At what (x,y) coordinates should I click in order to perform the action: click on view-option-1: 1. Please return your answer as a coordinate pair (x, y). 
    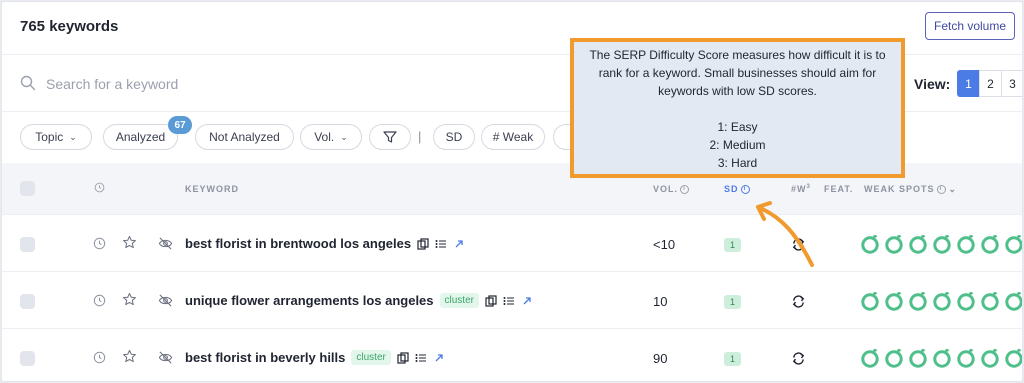
    Looking at the image, I should click on (968, 83).